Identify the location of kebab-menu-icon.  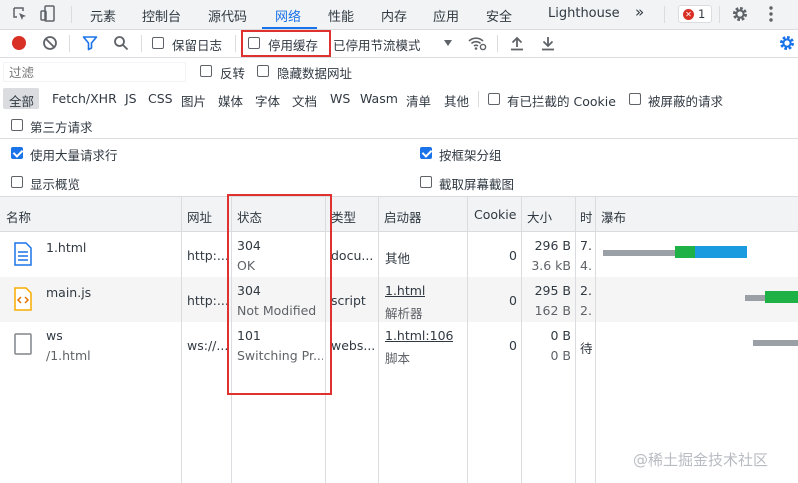
(771, 15).